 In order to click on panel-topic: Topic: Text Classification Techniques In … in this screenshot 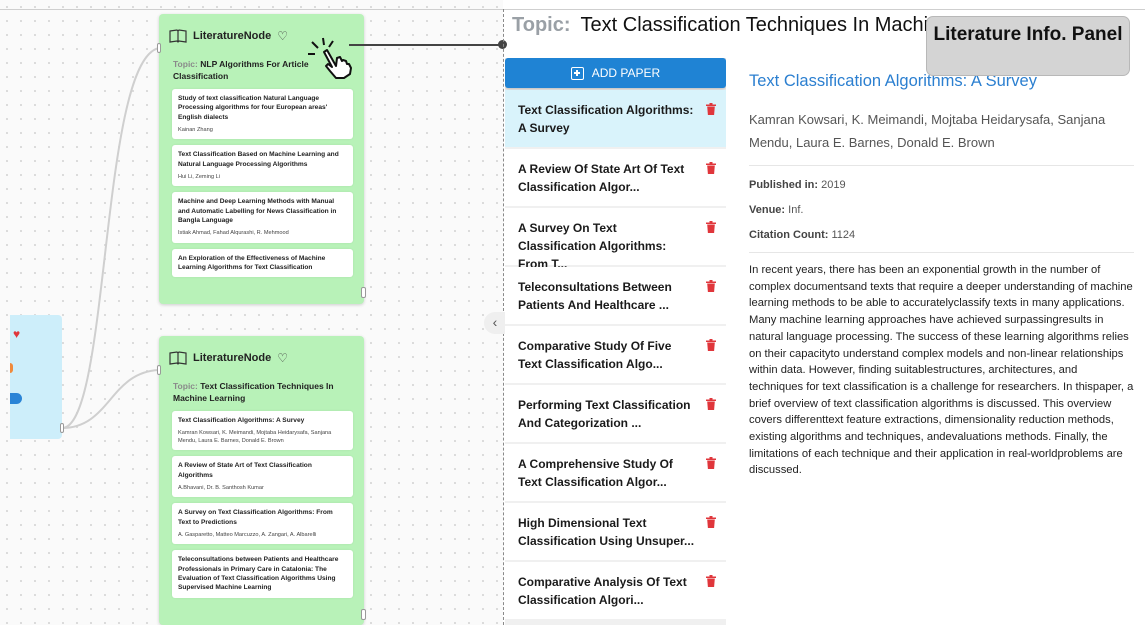, I will do `click(720, 25)`.